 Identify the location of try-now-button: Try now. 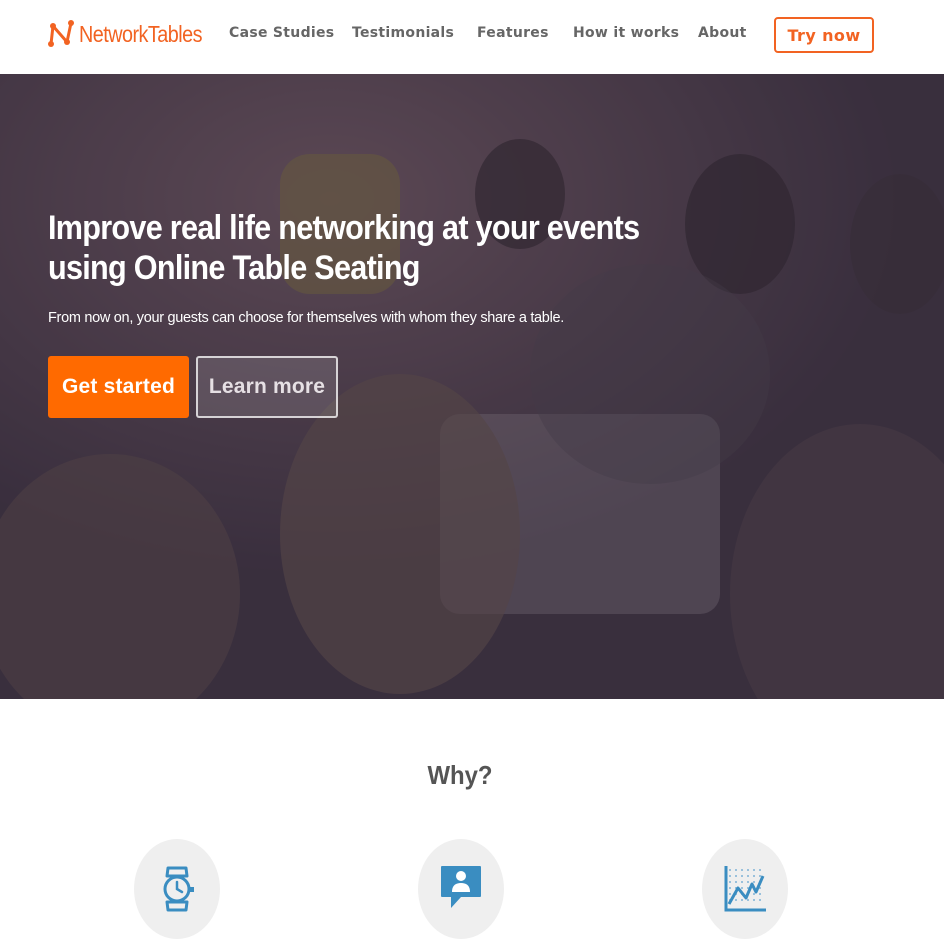
(824, 35).